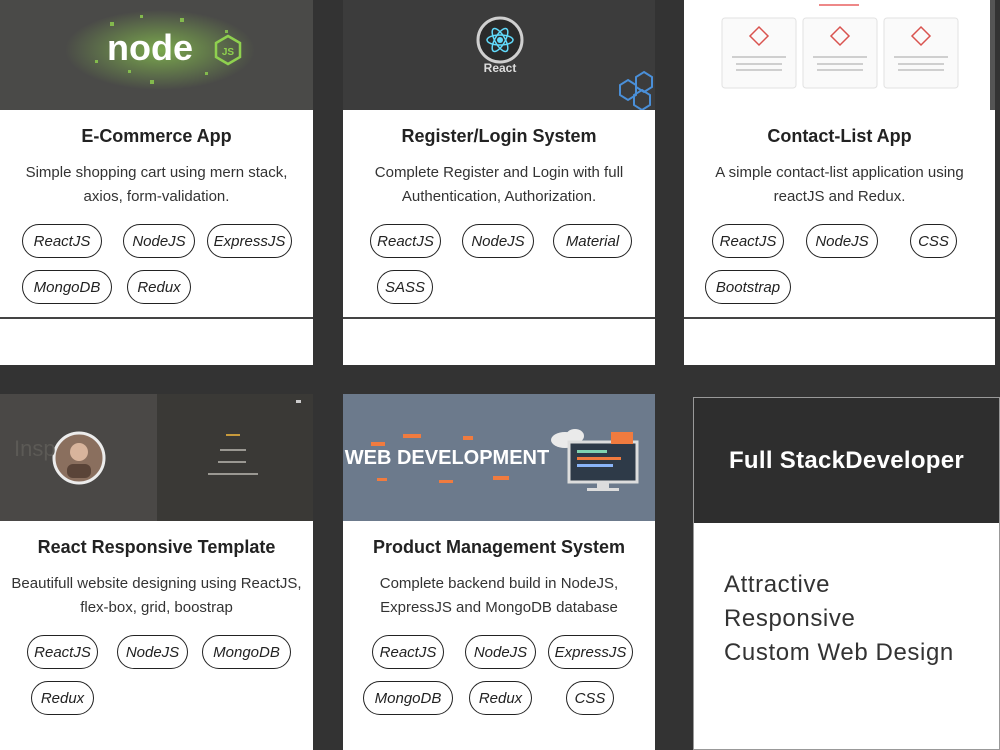 Image resolution: width=1000 pixels, height=750 pixels. Describe the element at coordinates (846, 460) in the screenshot. I see `promo-heading: Full StackDeveloper` at that location.